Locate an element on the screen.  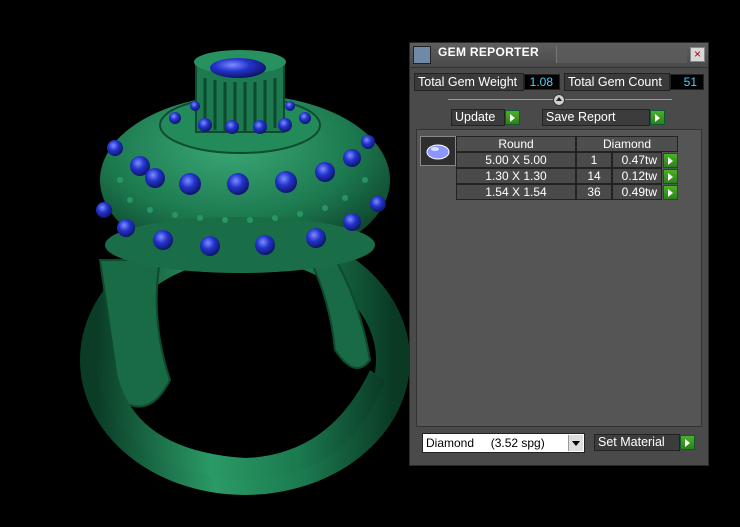
update-button: Update is located at coordinates (478, 117).